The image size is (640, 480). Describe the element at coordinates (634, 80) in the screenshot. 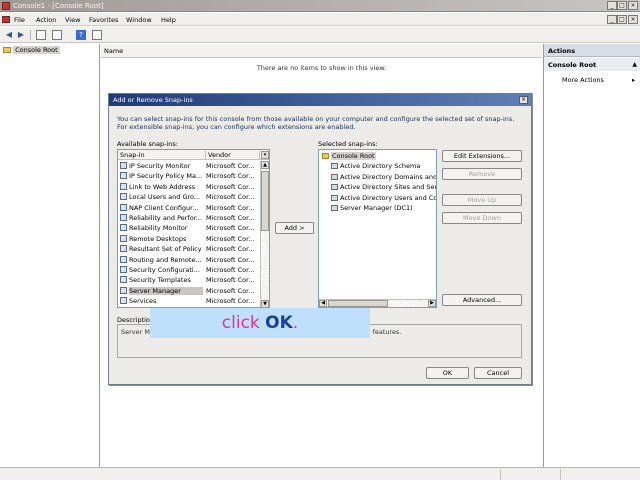

I see `submenu-arrow-icon: ▸` at that location.